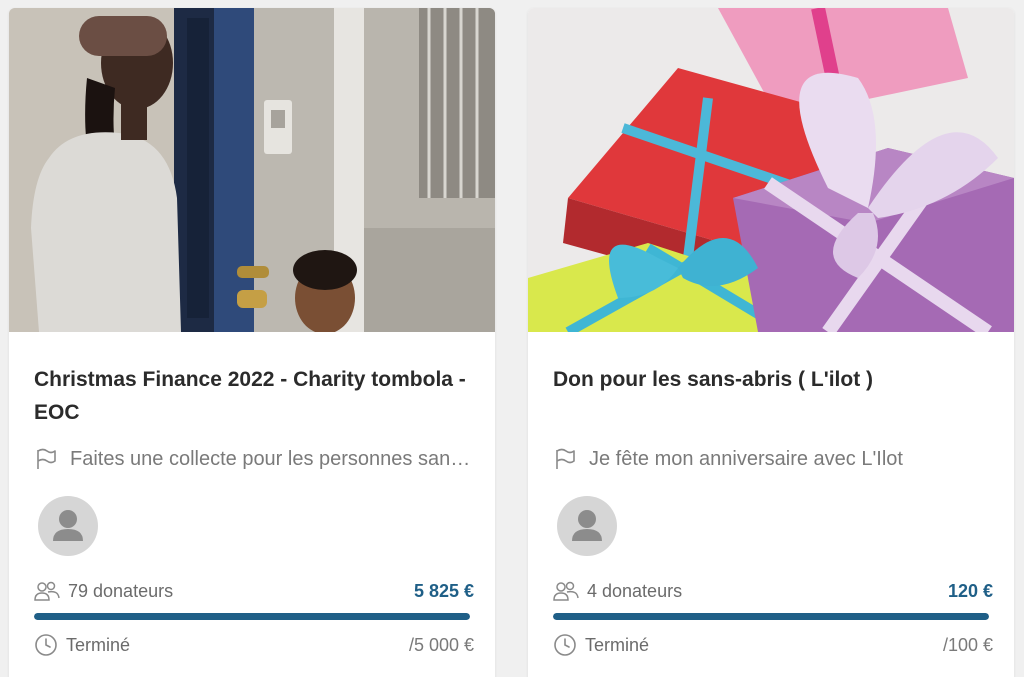  Describe the element at coordinates (746, 458) in the screenshot. I see `campaign-subtitle: Je fête mon anniversaire avec L'Ilot` at that location.